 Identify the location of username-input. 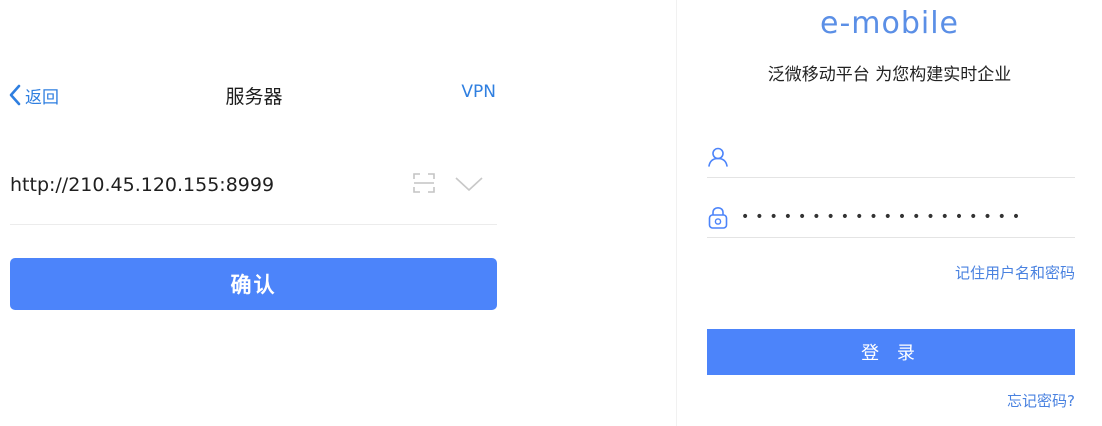
(906, 157).